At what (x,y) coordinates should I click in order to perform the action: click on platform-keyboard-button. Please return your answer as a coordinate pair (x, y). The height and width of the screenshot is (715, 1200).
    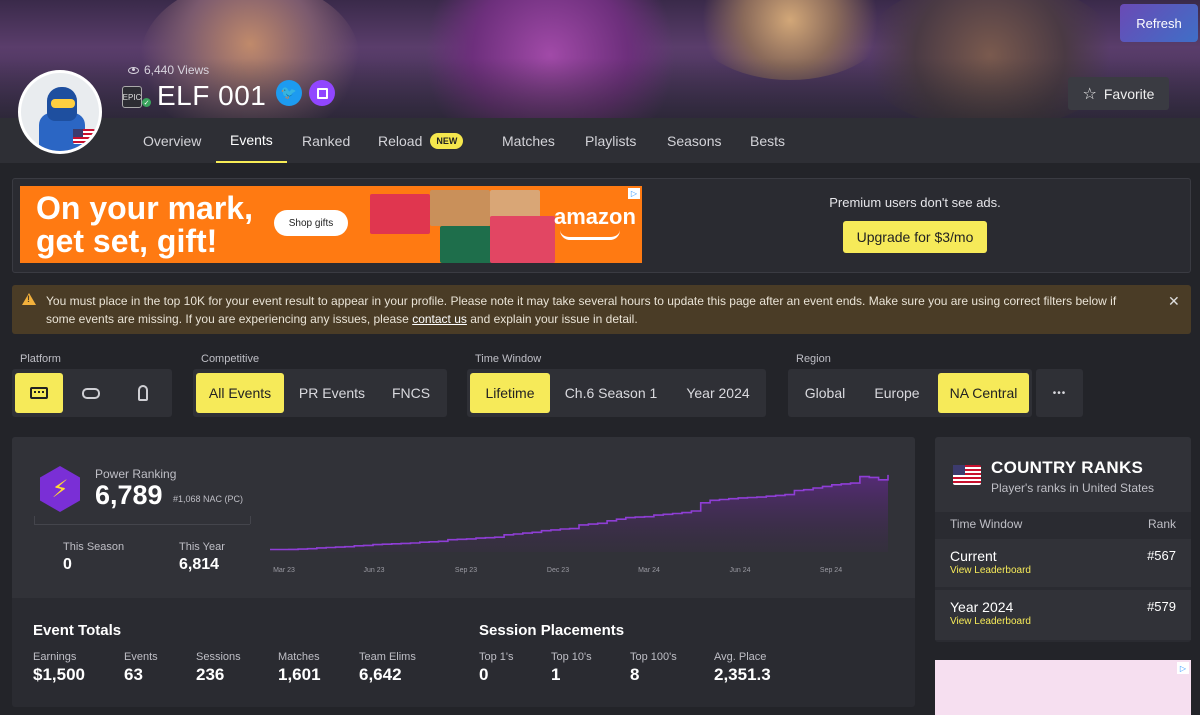
    Looking at the image, I should click on (39, 393).